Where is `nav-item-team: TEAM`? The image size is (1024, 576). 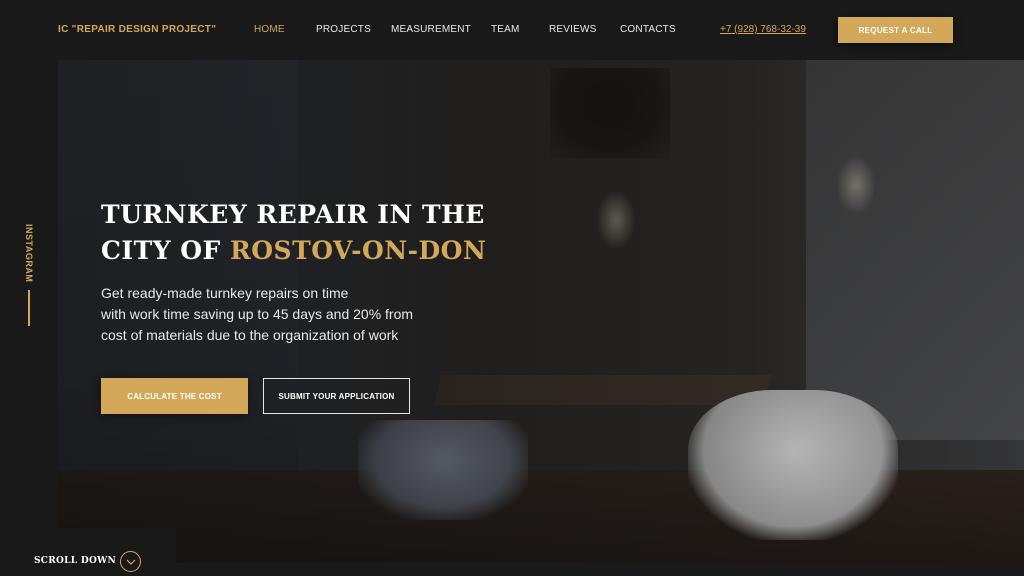 nav-item-team: TEAM is located at coordinates (505, 29).